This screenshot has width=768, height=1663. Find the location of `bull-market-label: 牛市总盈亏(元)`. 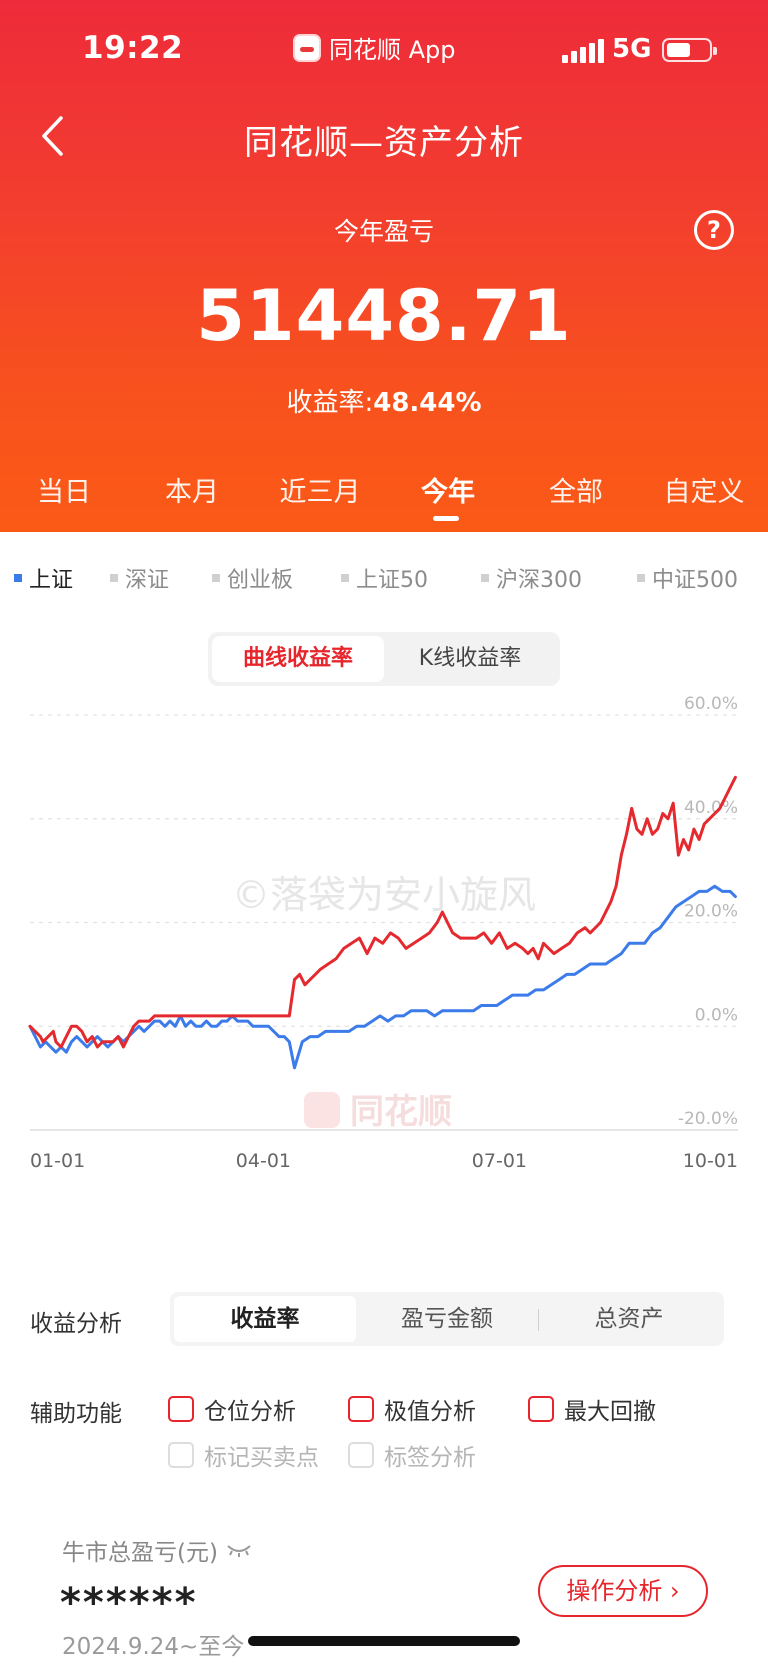

bull-market-label: 牛市总盈亏(元) is located at coordinates (157, 1550).